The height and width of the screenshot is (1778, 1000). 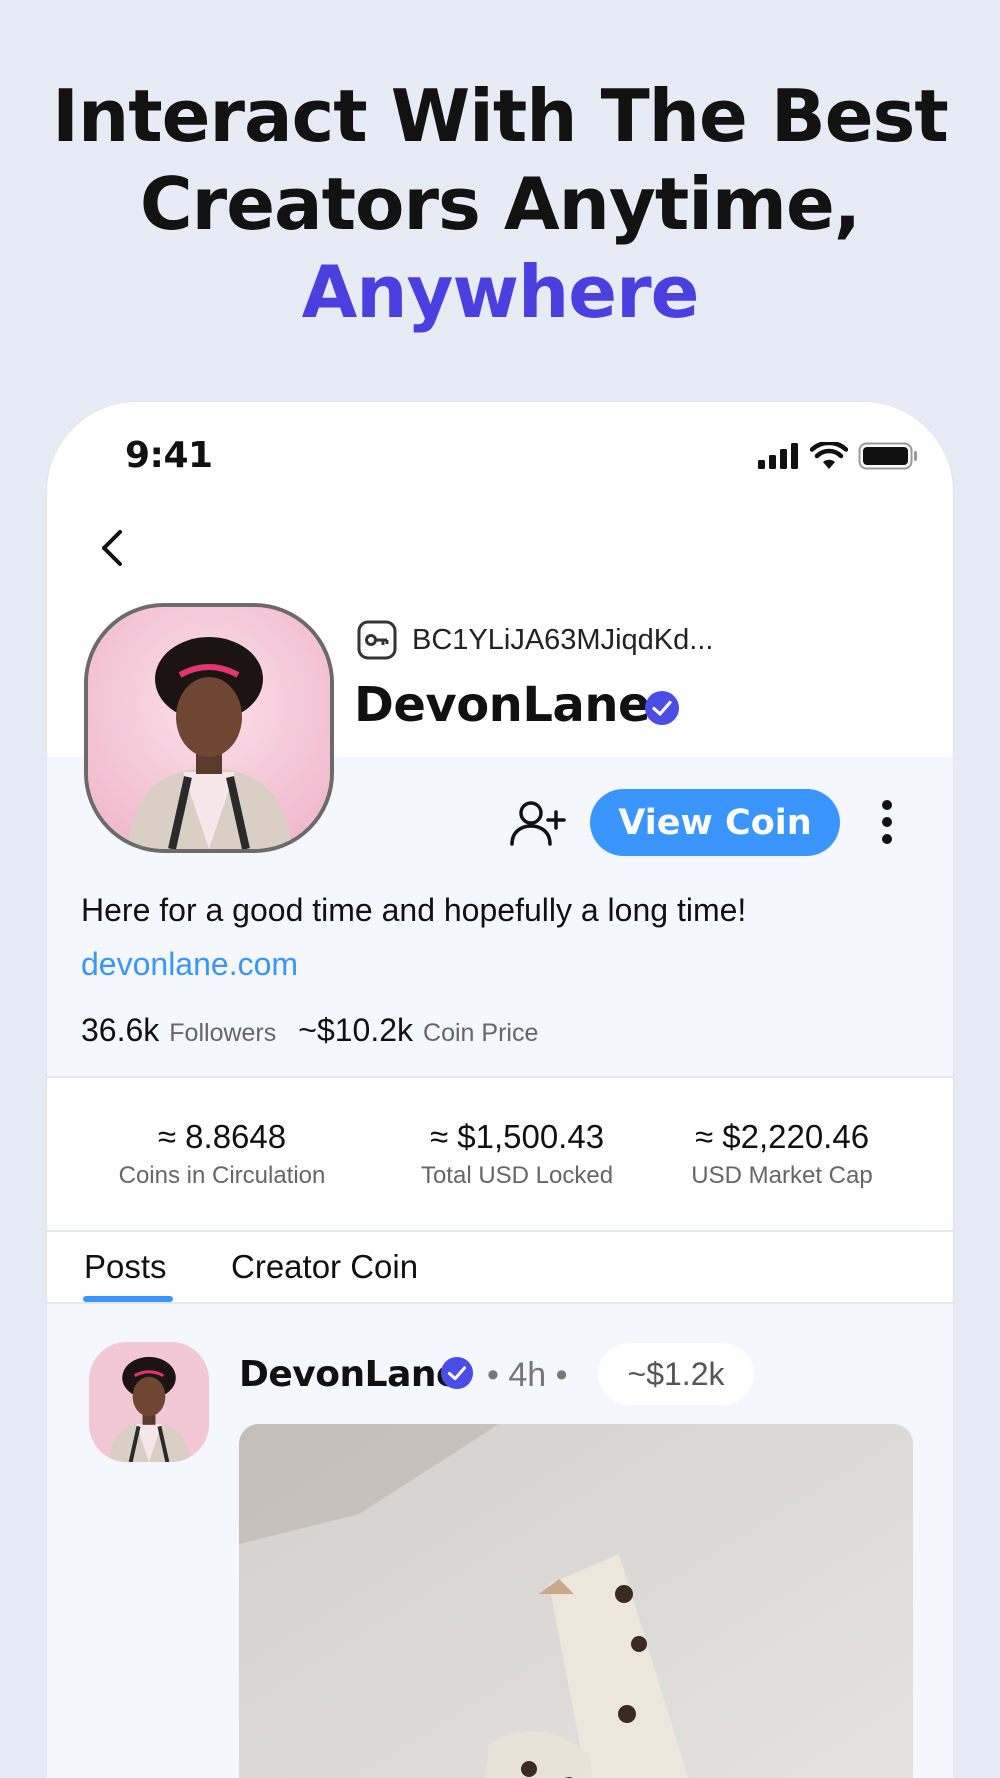 I want to click on metric-value: ≈ $2,220.46, so click(x=782, y=1136).